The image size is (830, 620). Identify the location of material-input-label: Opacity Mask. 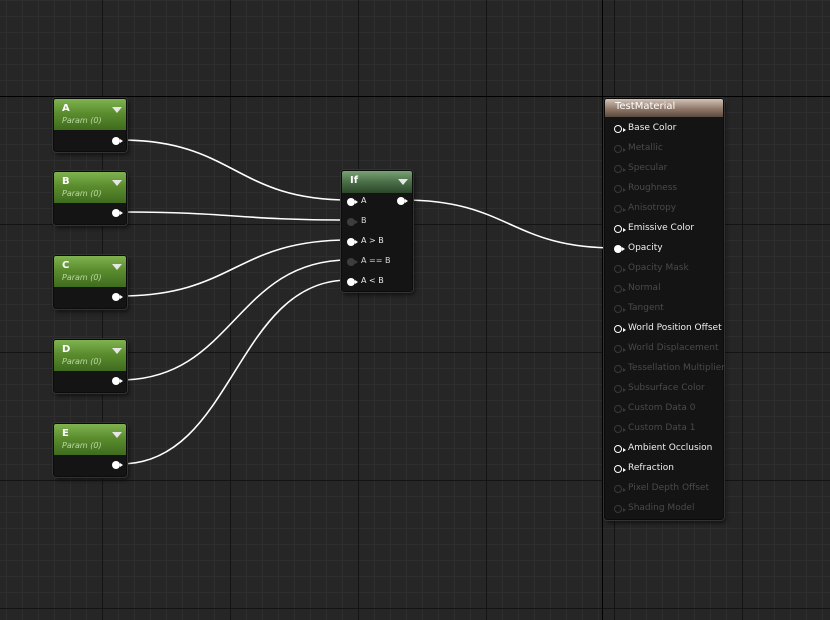
(658, 268).